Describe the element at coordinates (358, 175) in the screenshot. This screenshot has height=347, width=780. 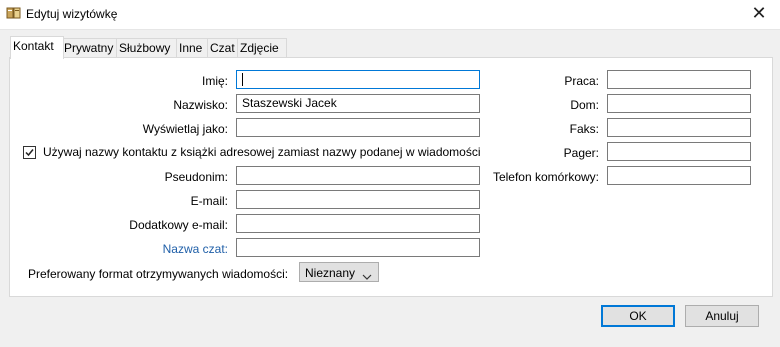
I see `nickname-input` at that location.